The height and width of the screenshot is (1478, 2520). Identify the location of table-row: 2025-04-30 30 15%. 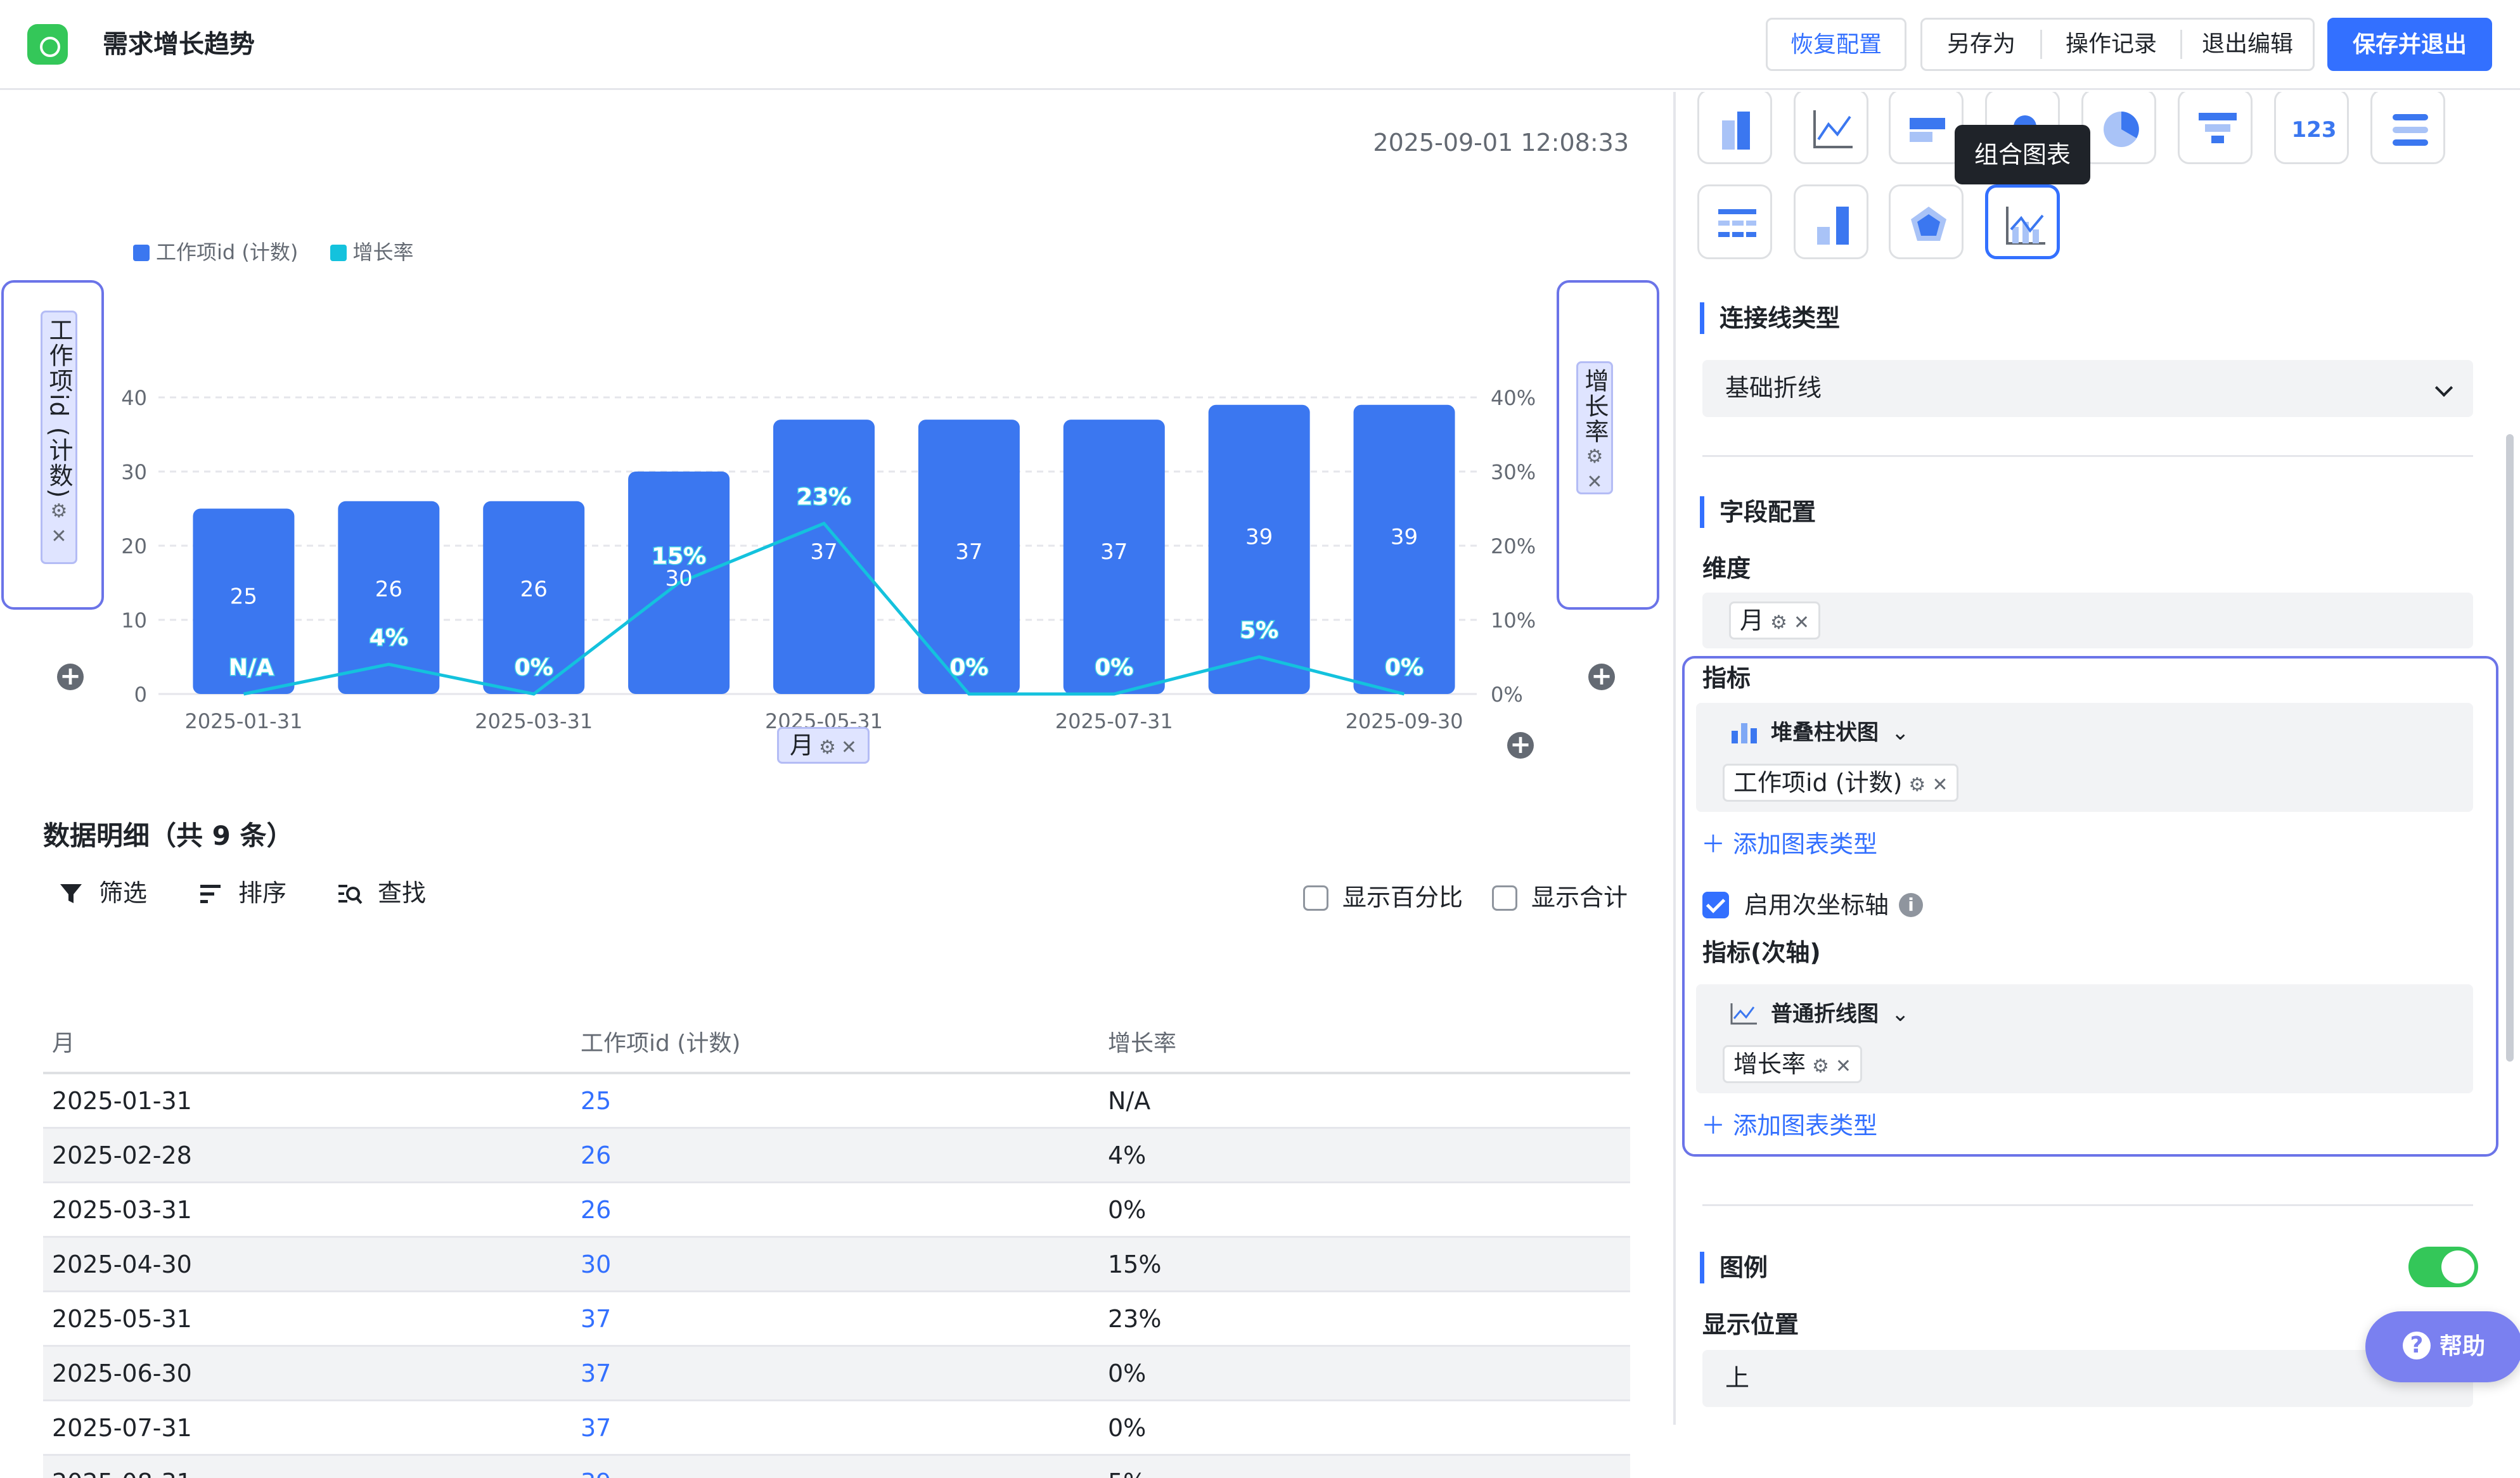
(837, 1265).